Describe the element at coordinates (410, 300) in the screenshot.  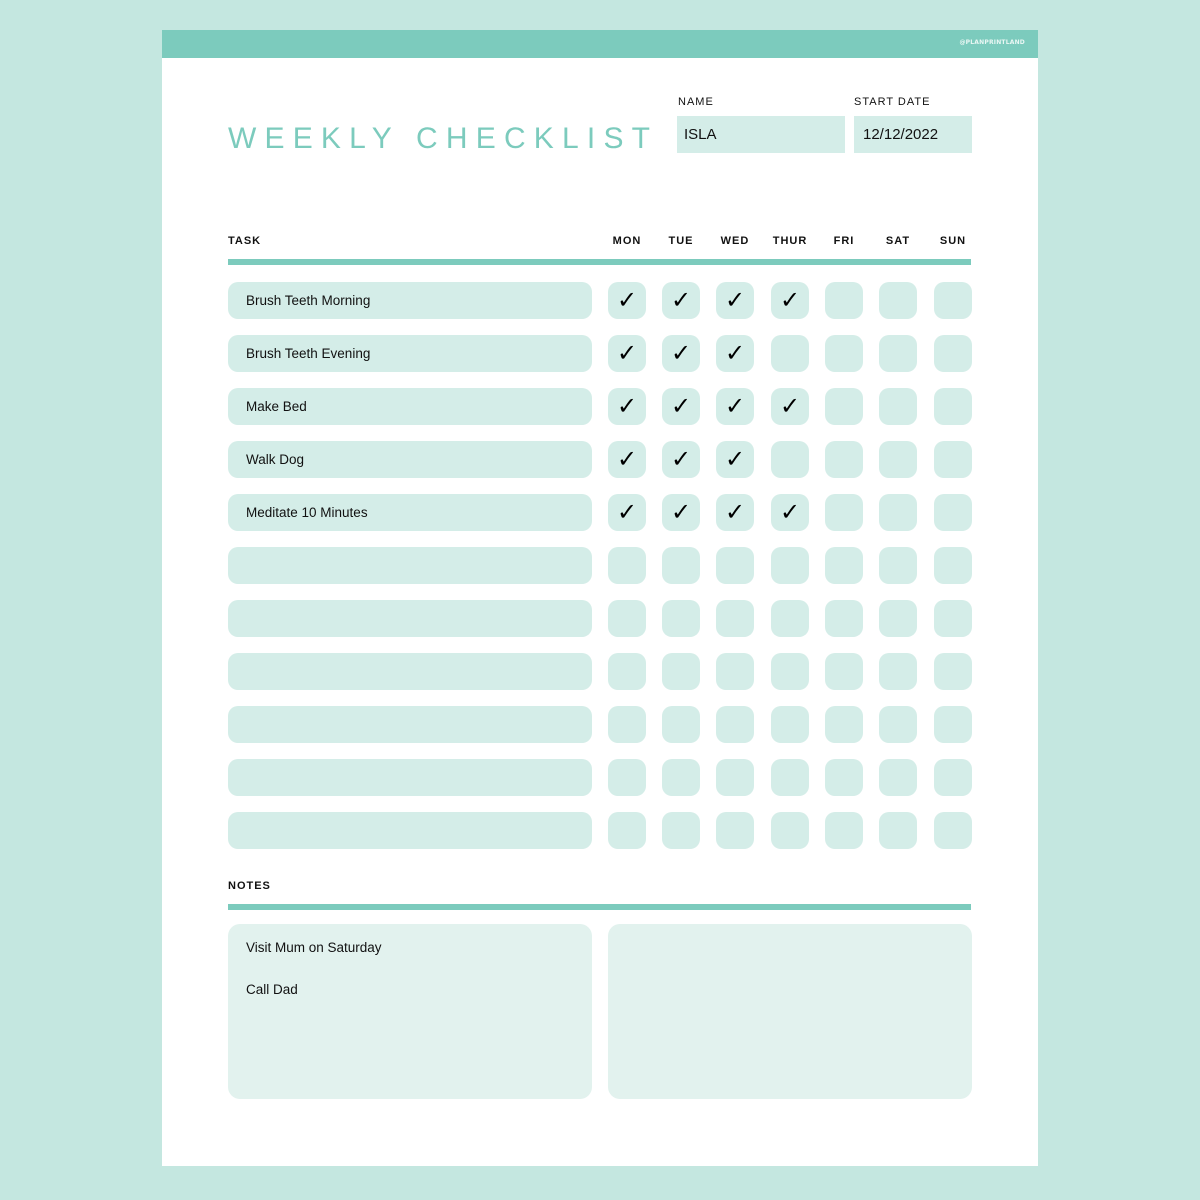
I see `task-field: Brush Teeth Morning` at that location.